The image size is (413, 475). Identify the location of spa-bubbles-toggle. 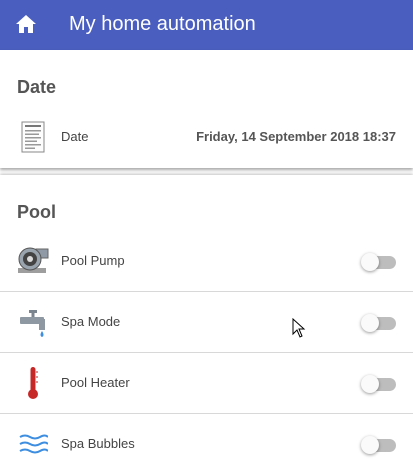
(378, 445).